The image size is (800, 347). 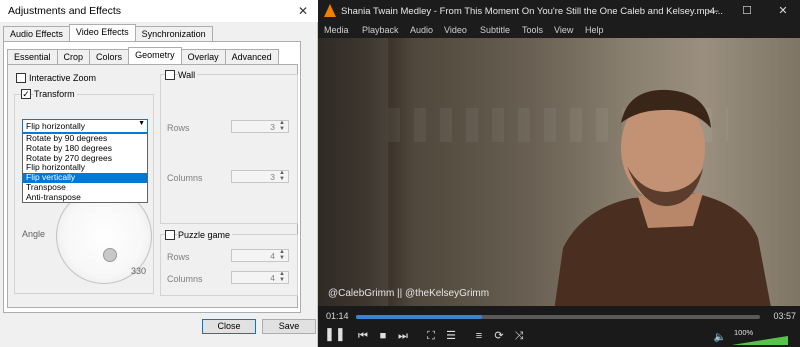 I want to click on save-button: Save, so click(x=289, y=326).